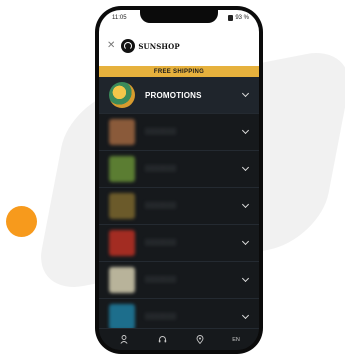 The width and height of the screenshot is (345, 354). I want to click on language-selector: EN, so click(236, 340).